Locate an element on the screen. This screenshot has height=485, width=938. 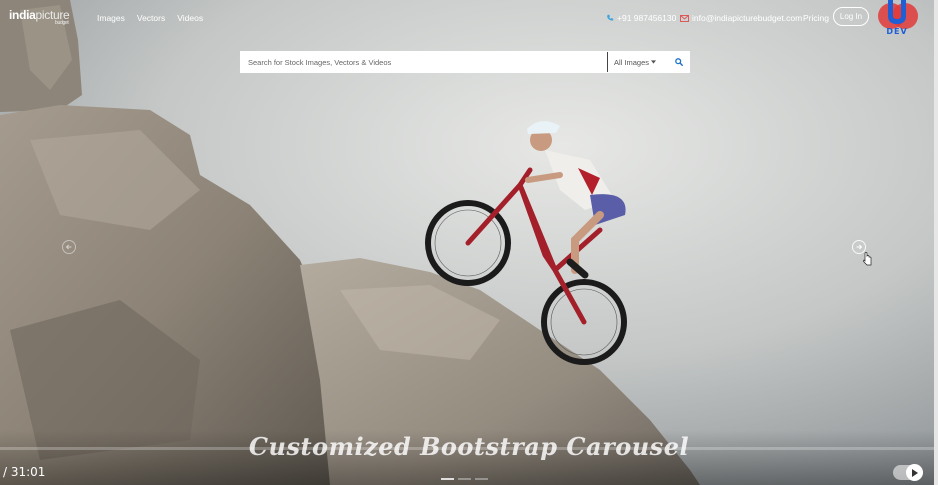
main-nav: Images Vectors Videos is located at coordinates (150, 18).